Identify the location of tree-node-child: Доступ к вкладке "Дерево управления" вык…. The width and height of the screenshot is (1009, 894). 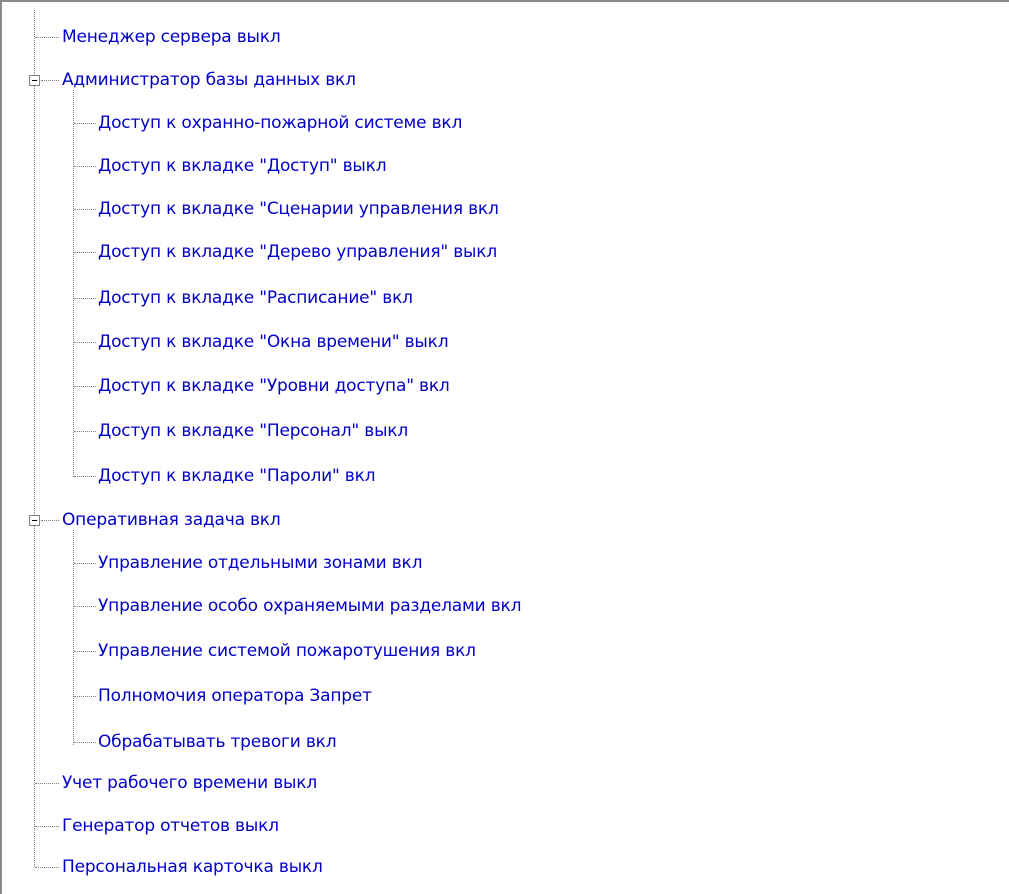
(297, 252).